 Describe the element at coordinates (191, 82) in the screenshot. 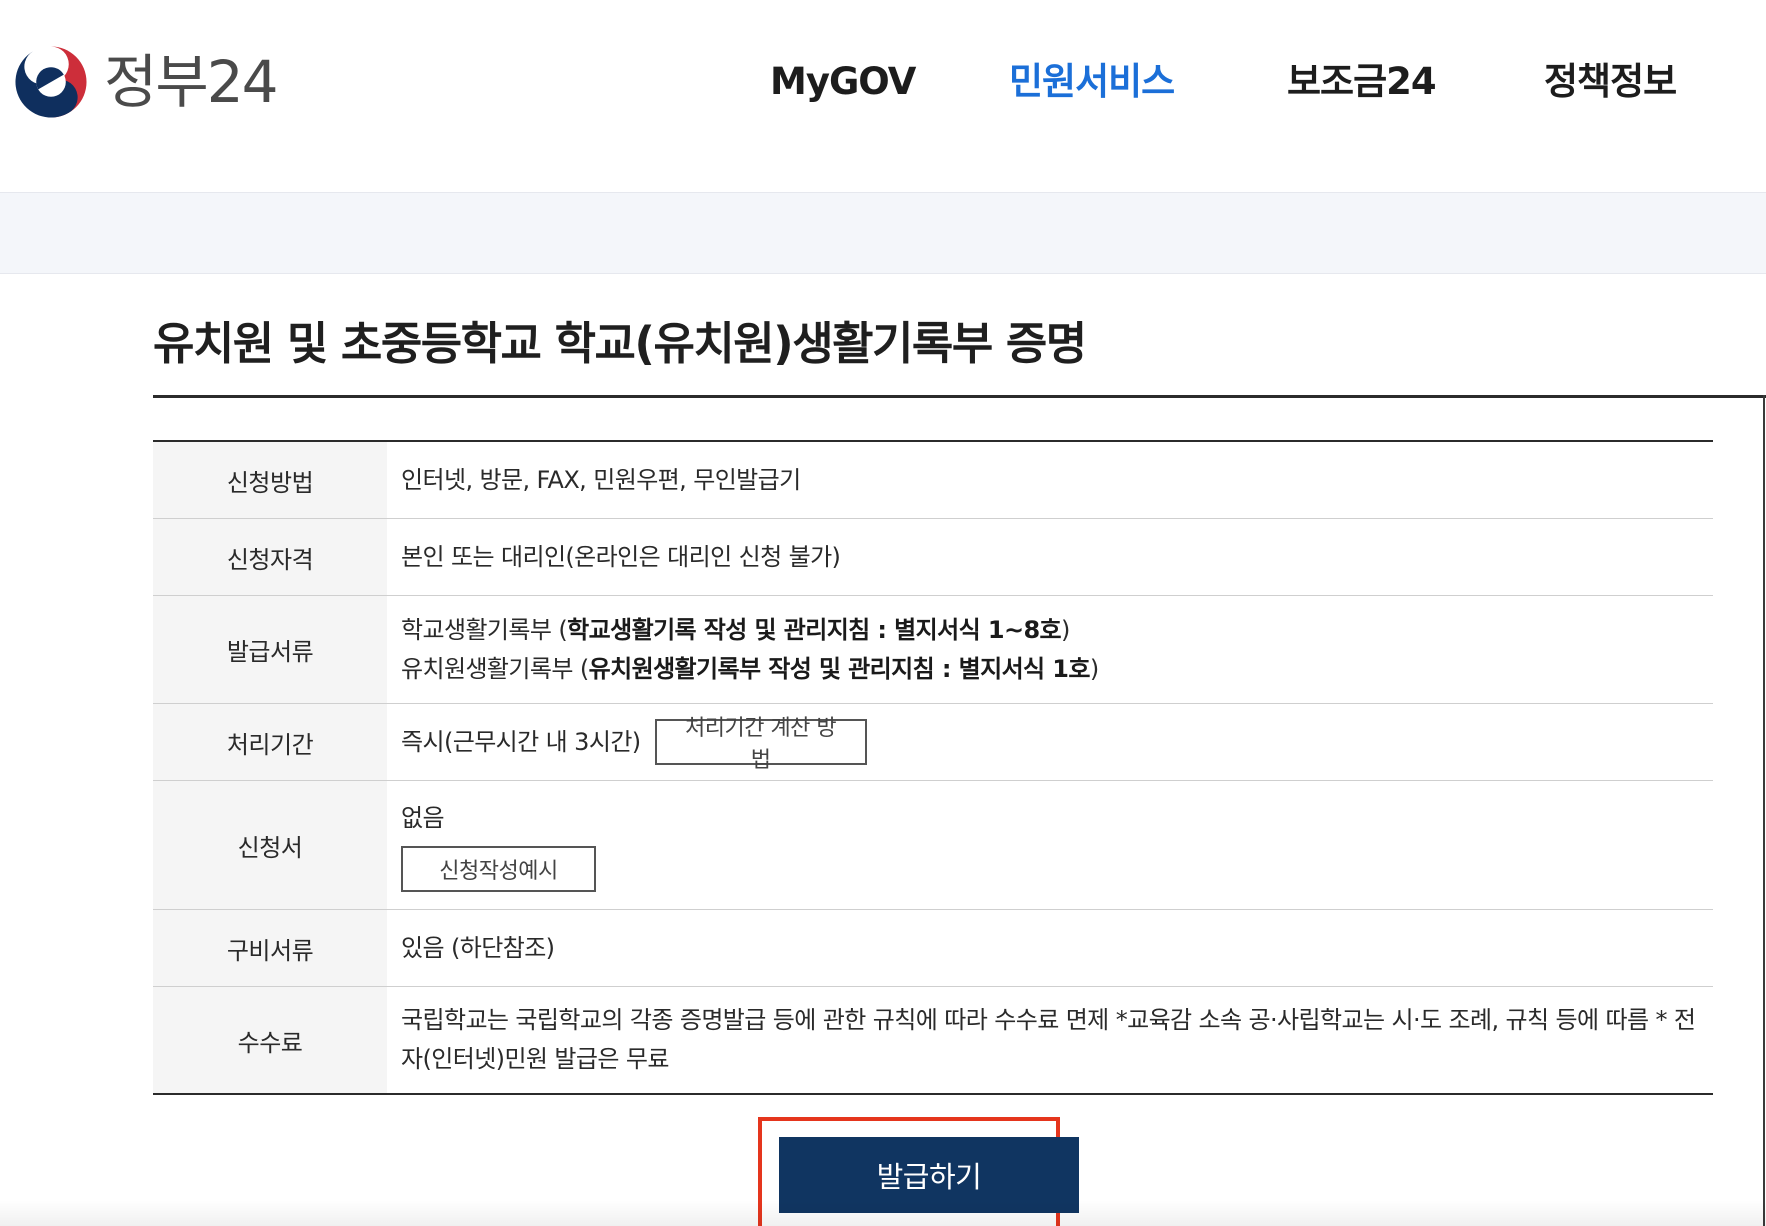

I see `logo-text: 정부24` at that location.